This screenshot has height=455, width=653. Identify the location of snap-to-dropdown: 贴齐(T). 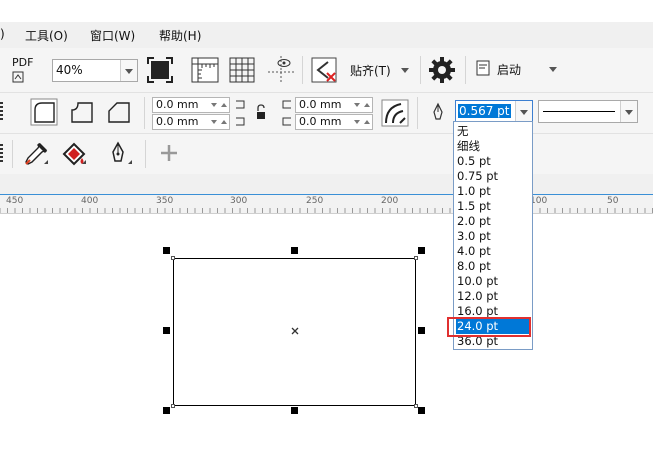
(379, 70).